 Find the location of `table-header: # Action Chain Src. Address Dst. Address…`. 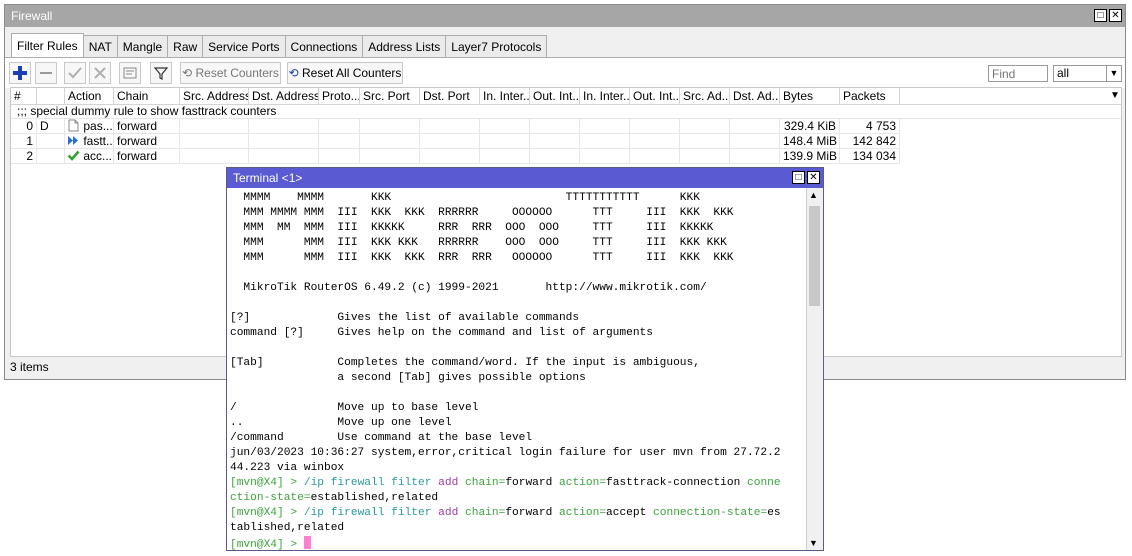

table-header: # Action Chain Src. Address Dst. Address… is located at coordinates (566, 96).